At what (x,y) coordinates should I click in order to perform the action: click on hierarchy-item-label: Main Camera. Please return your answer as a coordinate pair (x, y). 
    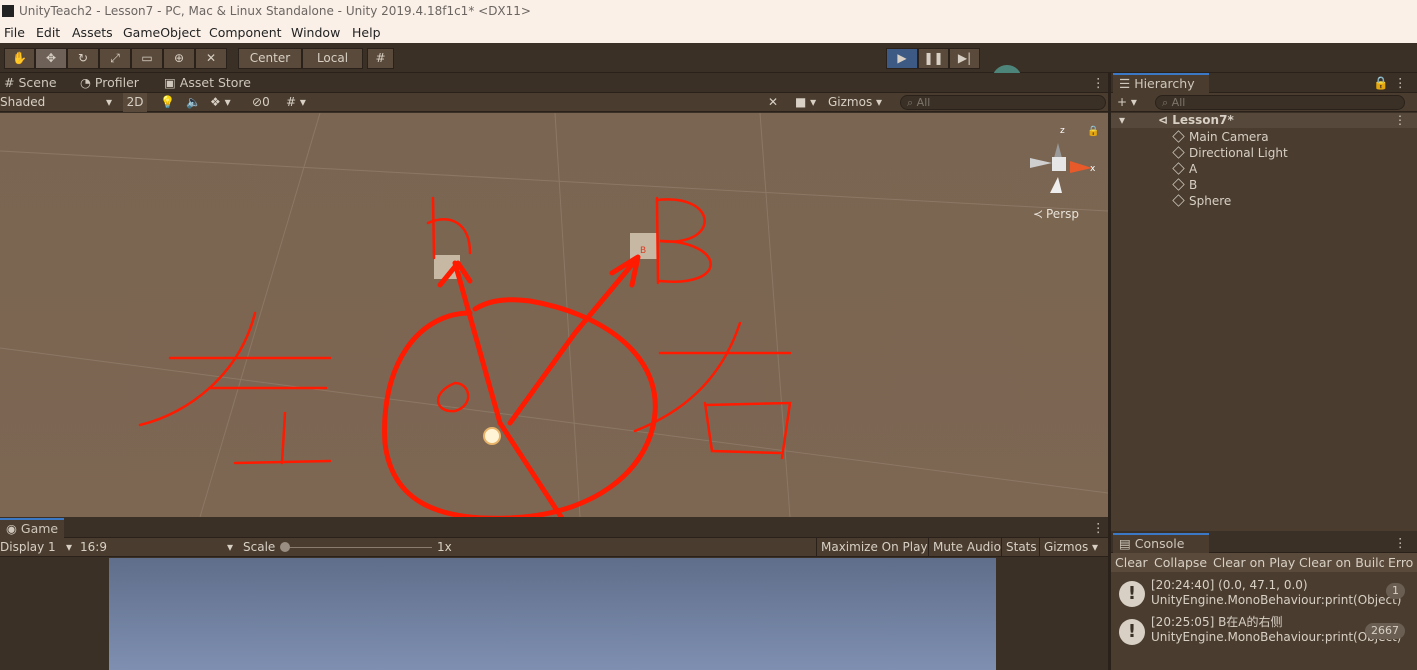
    Looking at the image, I should click on (1229, 137).